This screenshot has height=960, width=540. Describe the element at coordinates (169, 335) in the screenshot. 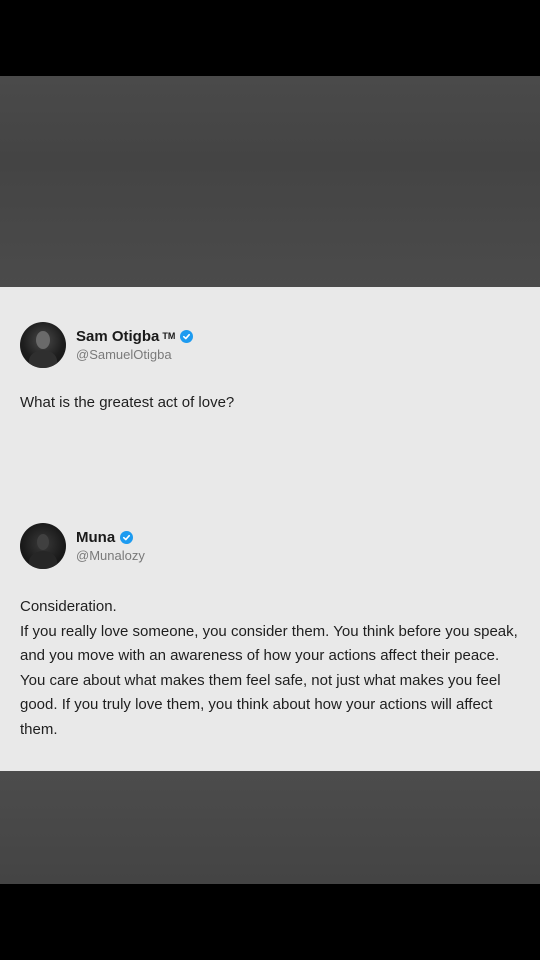

I see `author-name-suffix: TM` at that location.